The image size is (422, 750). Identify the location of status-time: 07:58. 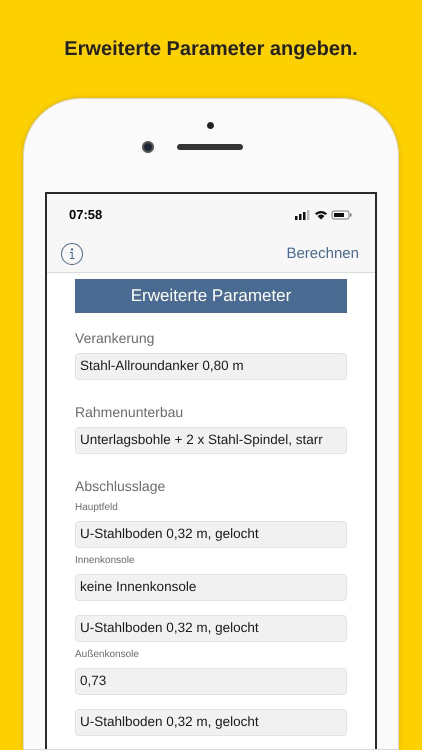
(85, 215).